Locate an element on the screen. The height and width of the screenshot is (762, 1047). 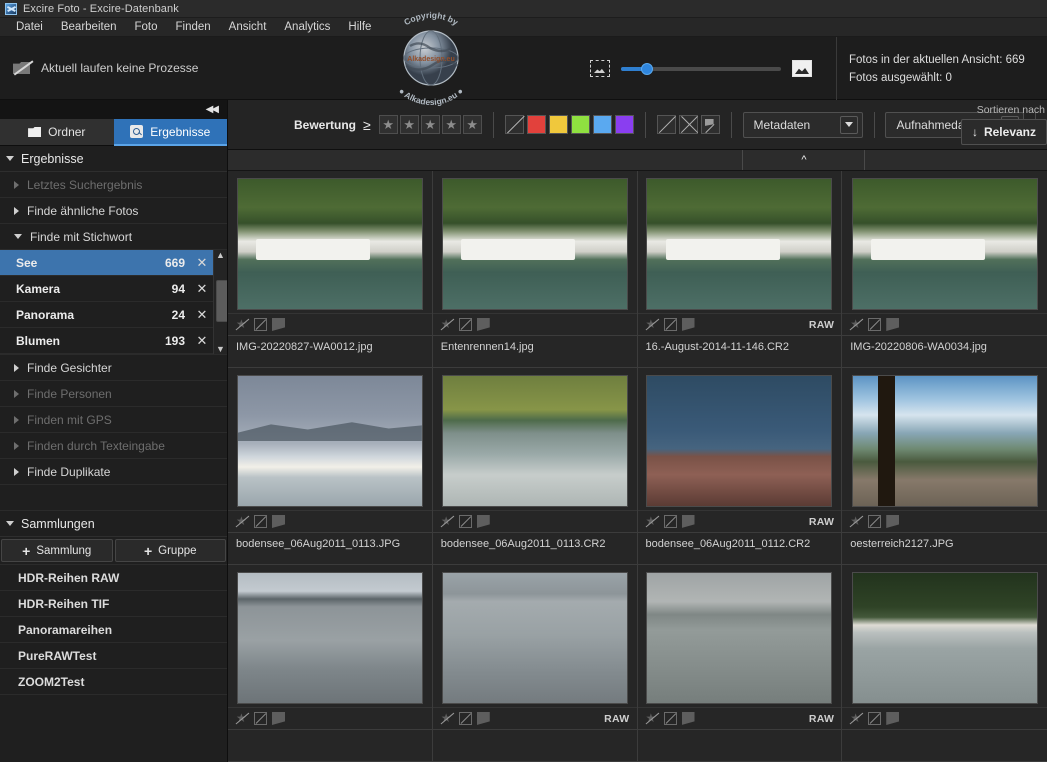
keyword-scrollbar: ▲ ▼ is located at coordinates (220, 302).